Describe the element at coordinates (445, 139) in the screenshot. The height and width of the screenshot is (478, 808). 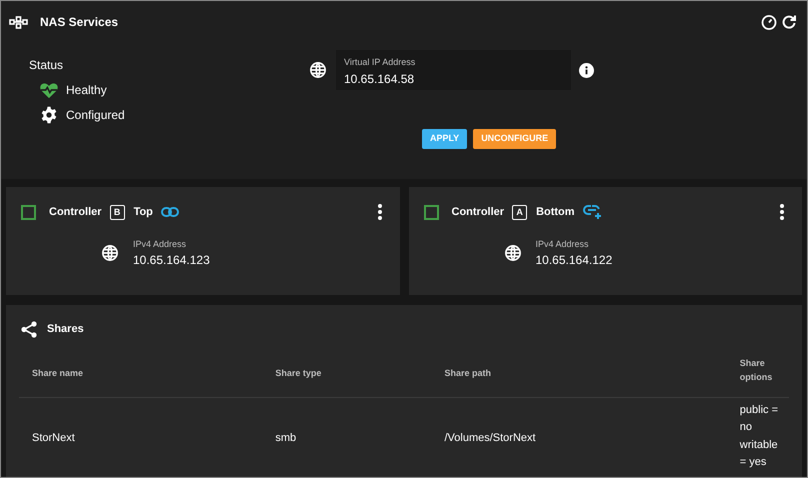
I see `action-button: APPLY` at that location.